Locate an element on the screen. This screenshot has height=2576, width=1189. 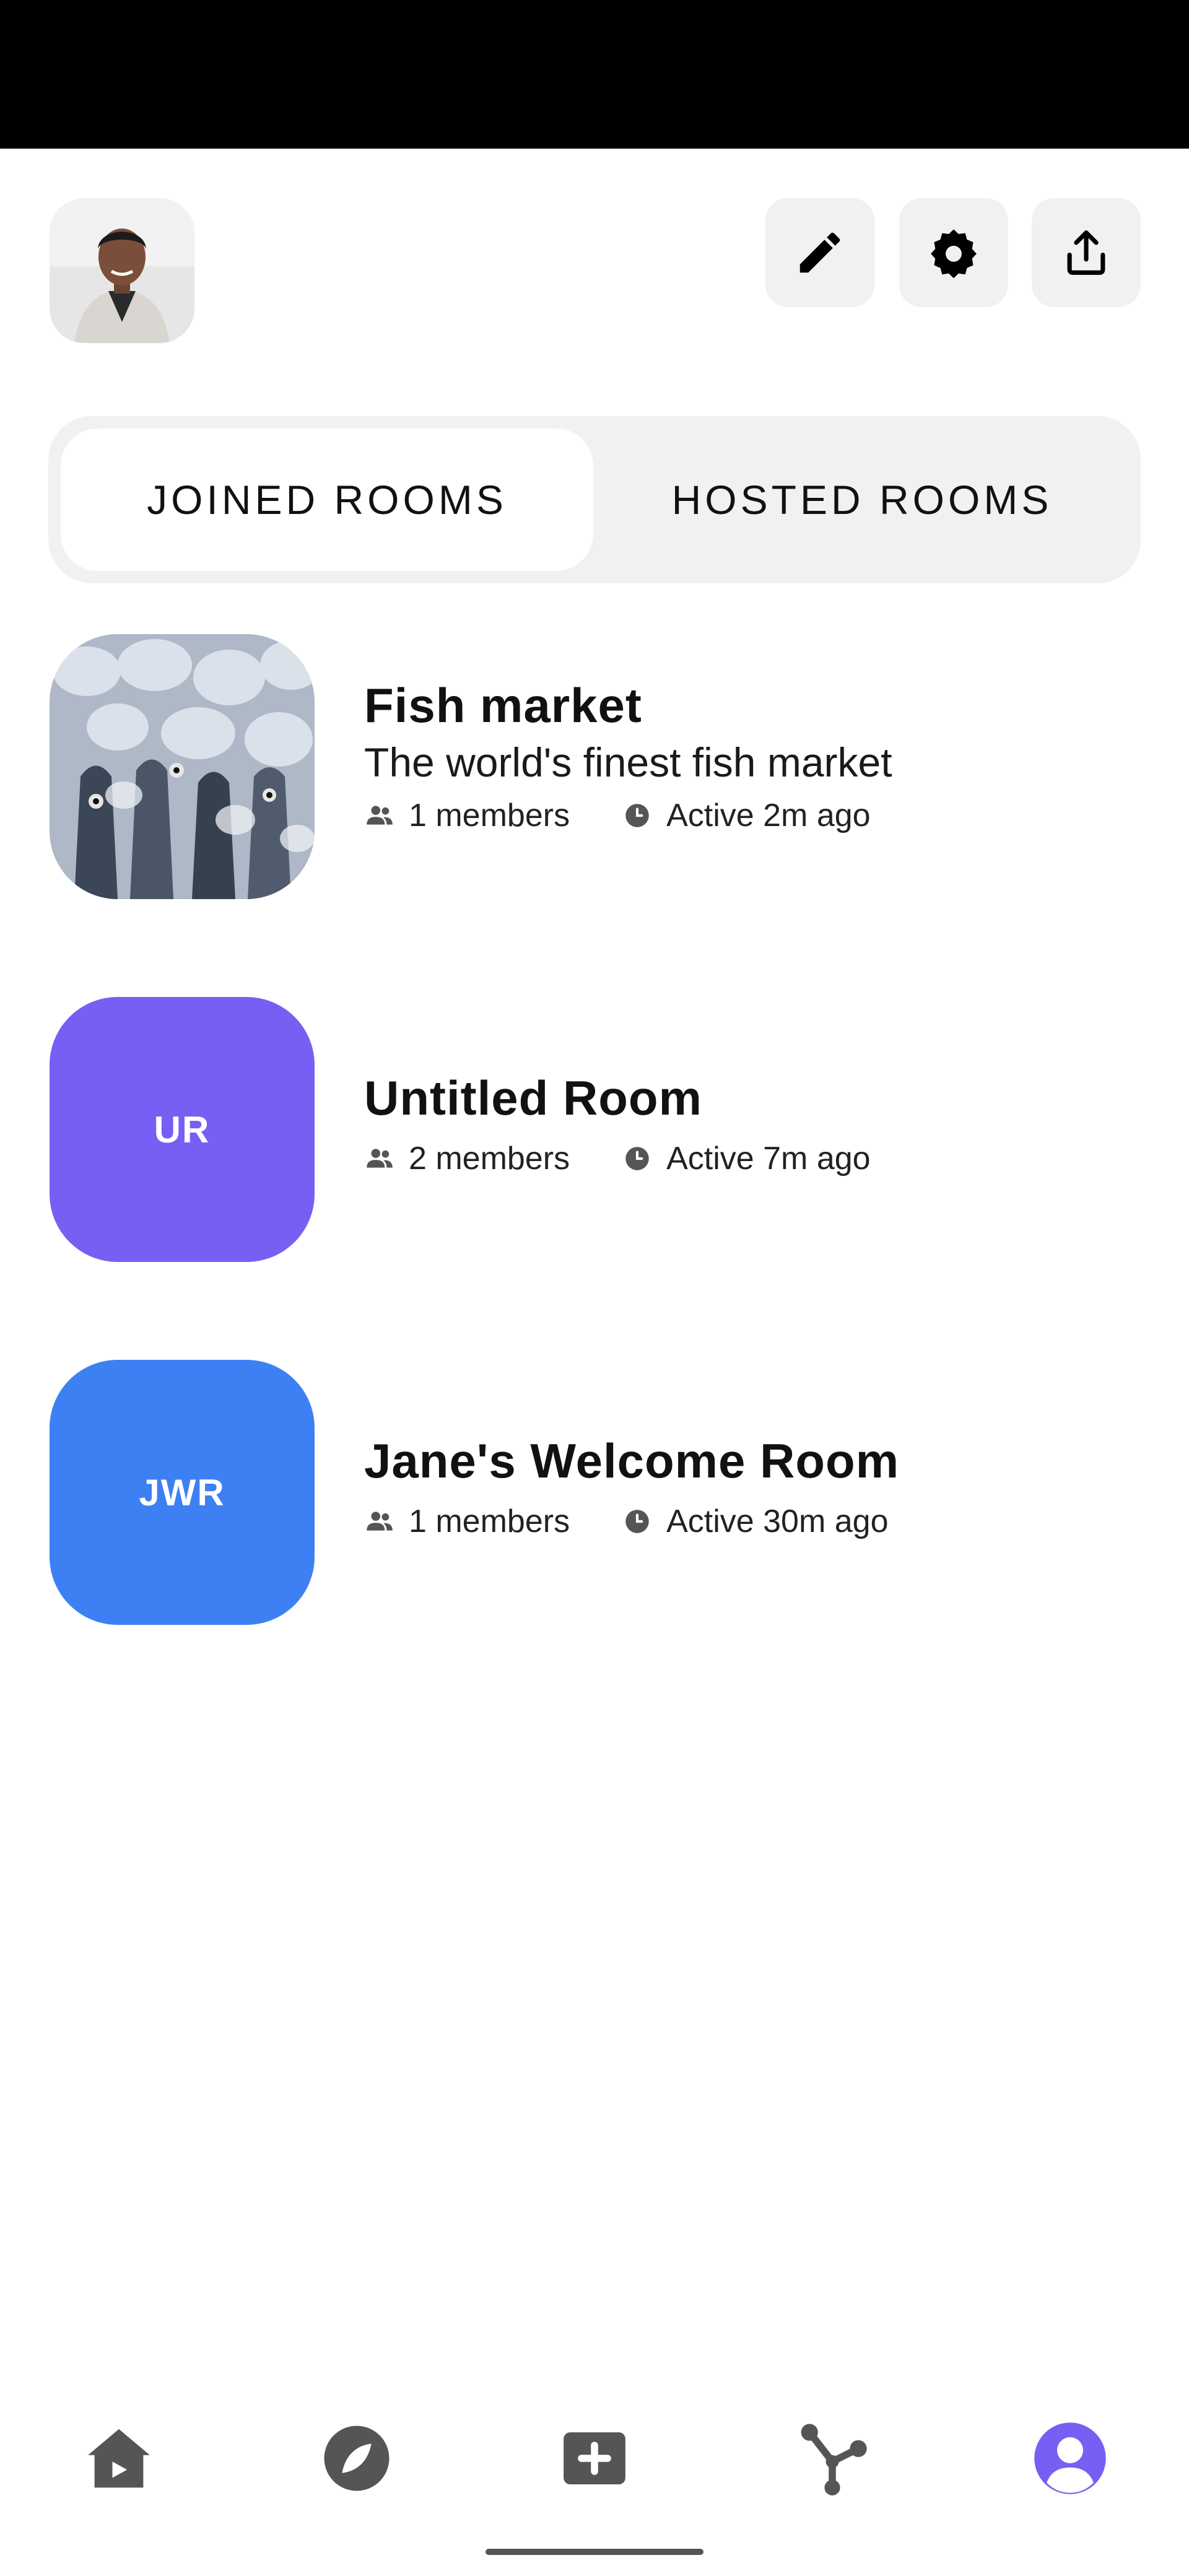
status-bar is located at coordinates (594, 74).